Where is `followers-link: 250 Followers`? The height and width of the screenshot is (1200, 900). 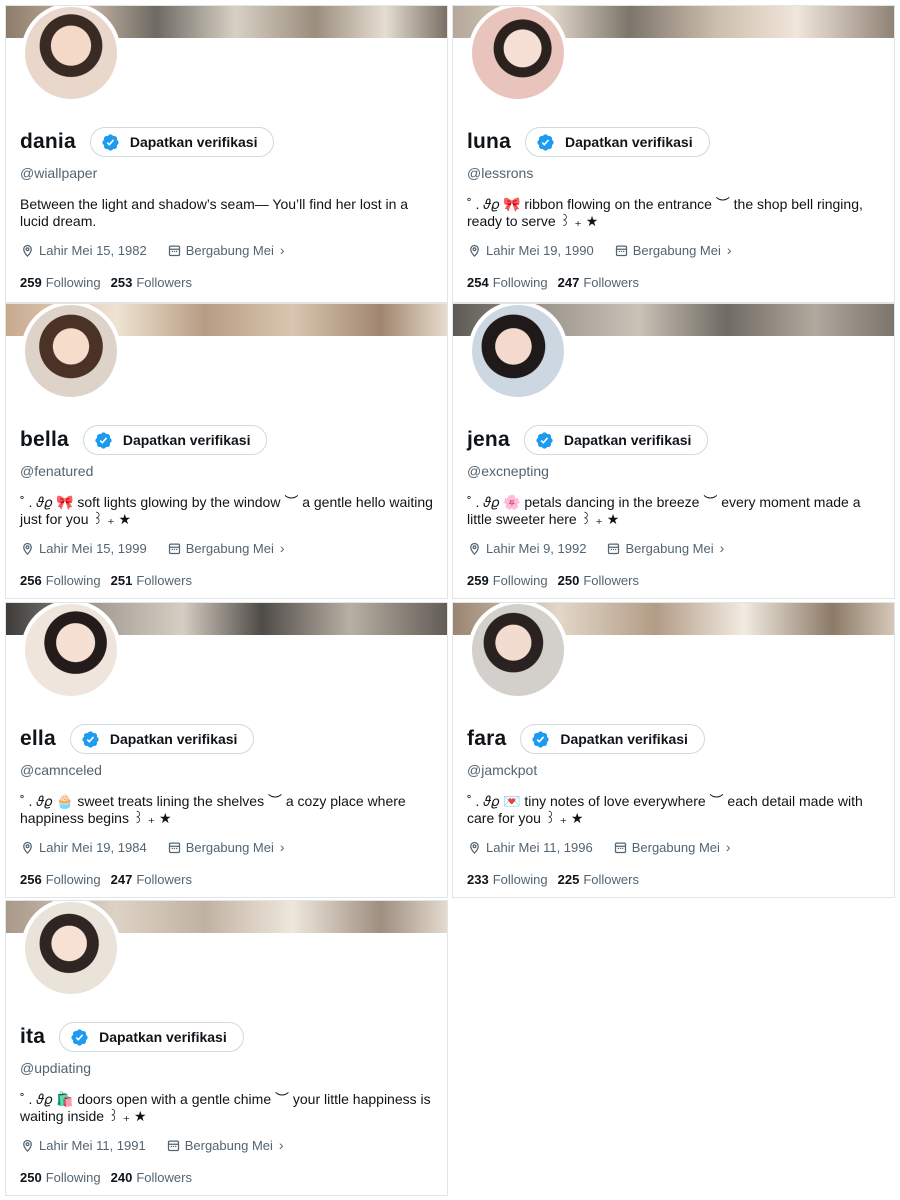 followers-link: 250 Followers is located at coordinates (598, 580).